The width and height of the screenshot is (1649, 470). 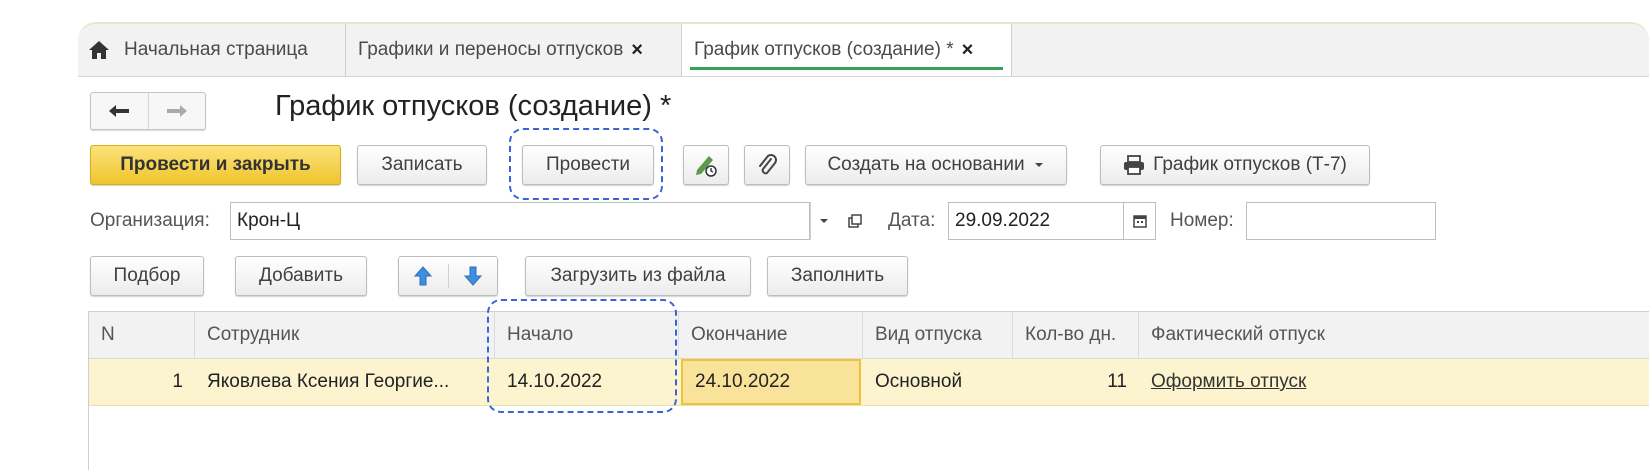 I want to click on move-buttons-group, so click(x=448, y=276).